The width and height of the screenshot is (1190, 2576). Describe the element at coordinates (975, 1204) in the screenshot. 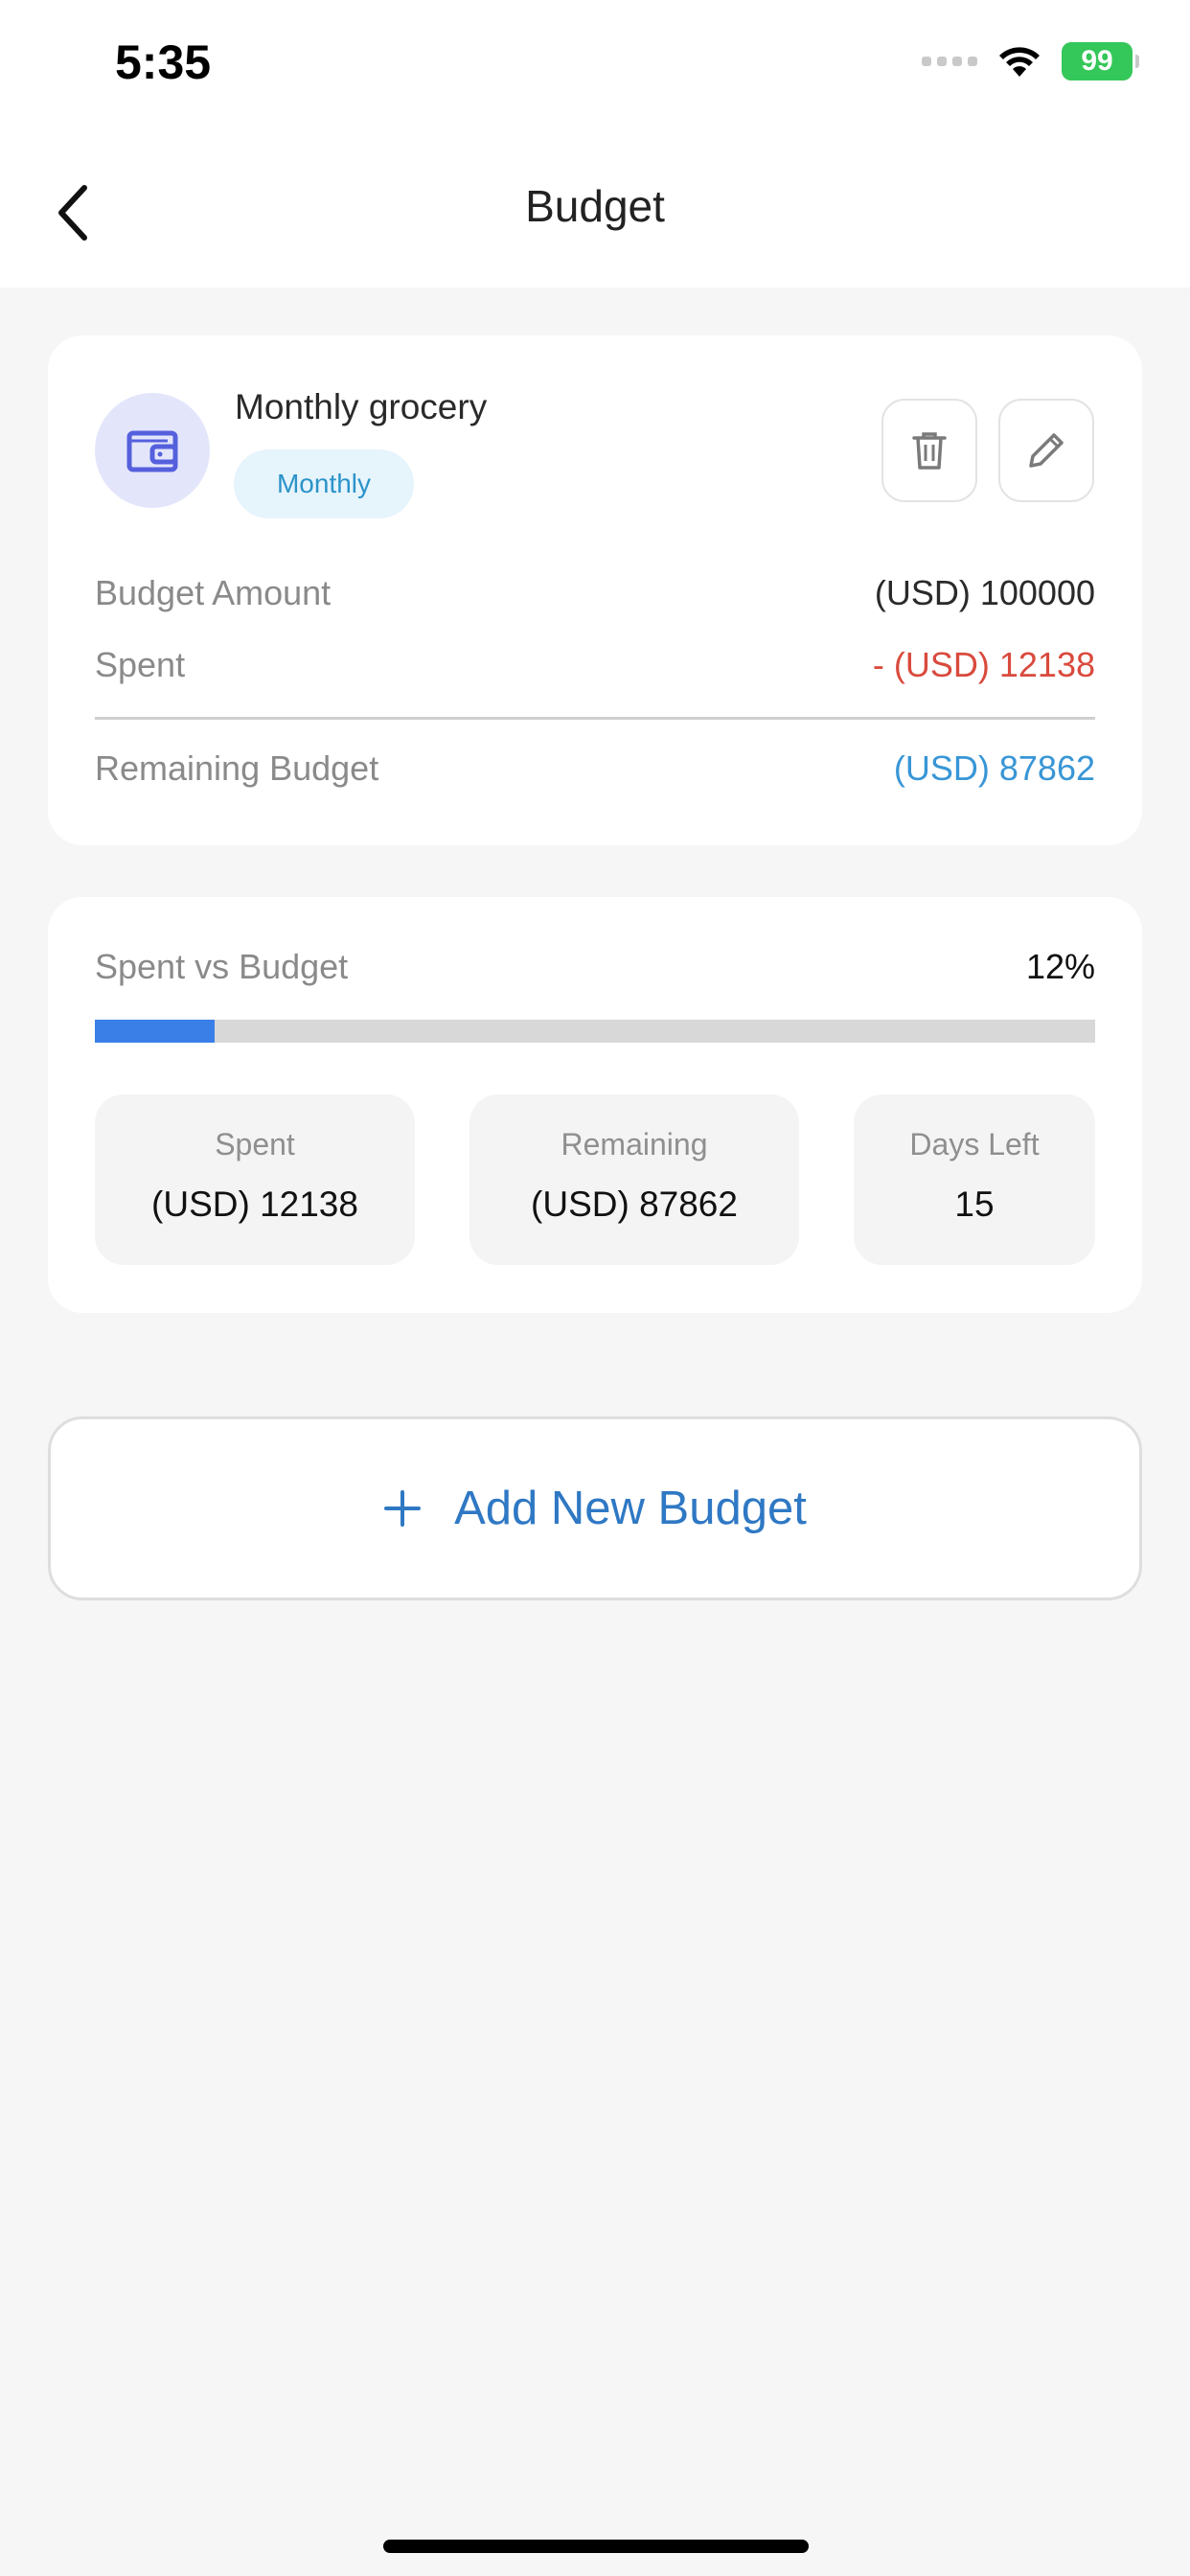

I see `stat-days-left-value: 15` at that location.